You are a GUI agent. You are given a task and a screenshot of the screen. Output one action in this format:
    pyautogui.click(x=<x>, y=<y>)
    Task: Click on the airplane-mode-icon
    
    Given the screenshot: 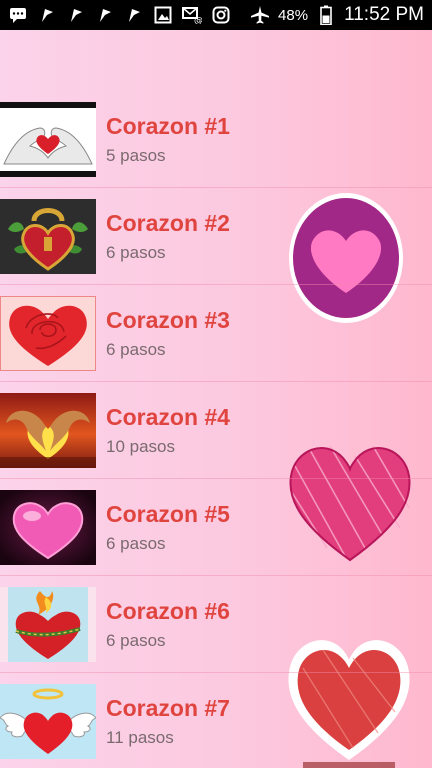 What is the action you would take?
    pyautogui.click(x=260, y=15)
    